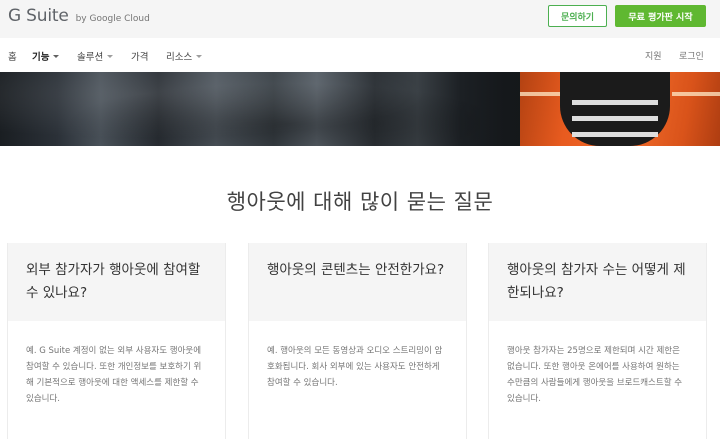  Describe the element at coordinates (360, 202) in the screenshot. I see `faq-section-title: 행아웃에 대해 많이 묻는 질문` at that location.